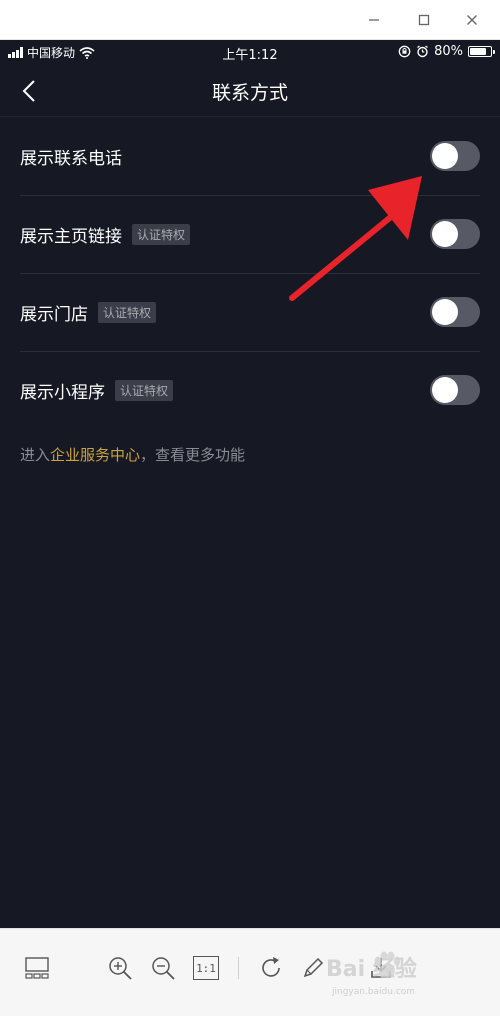  I want to click on page-title: 联系方式, so click(249, 93).